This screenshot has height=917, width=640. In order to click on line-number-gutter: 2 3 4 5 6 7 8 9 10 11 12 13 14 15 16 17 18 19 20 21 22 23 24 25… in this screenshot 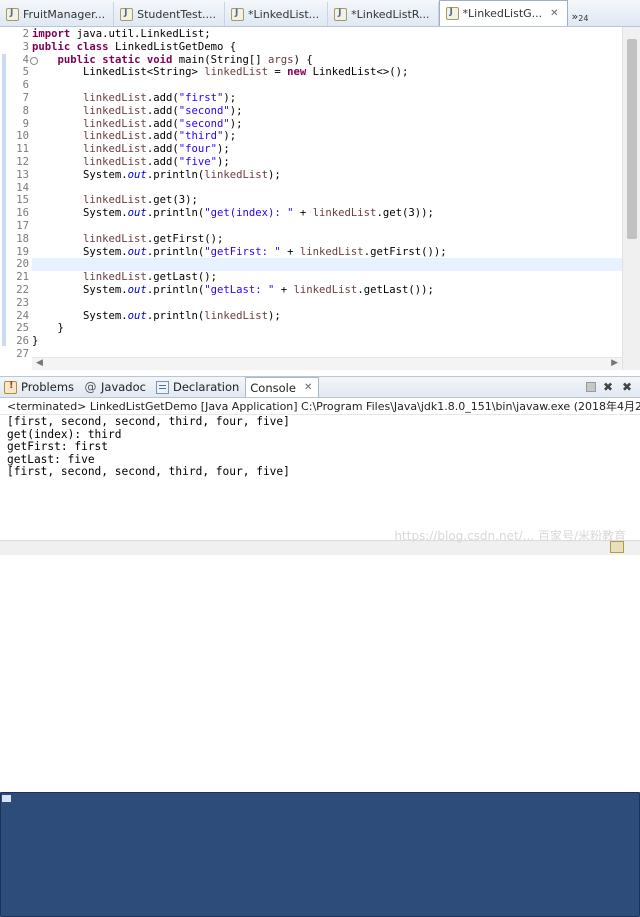, I will do `click(23, 198)`.